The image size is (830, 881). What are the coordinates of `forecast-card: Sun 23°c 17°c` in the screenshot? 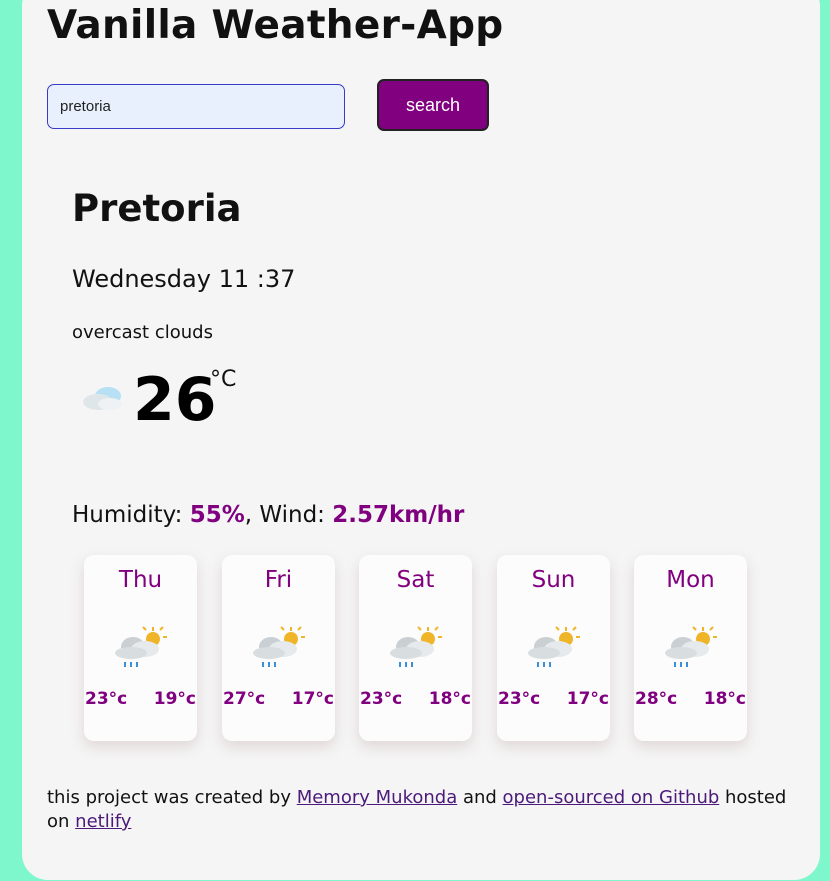 It's located at (553, 648).